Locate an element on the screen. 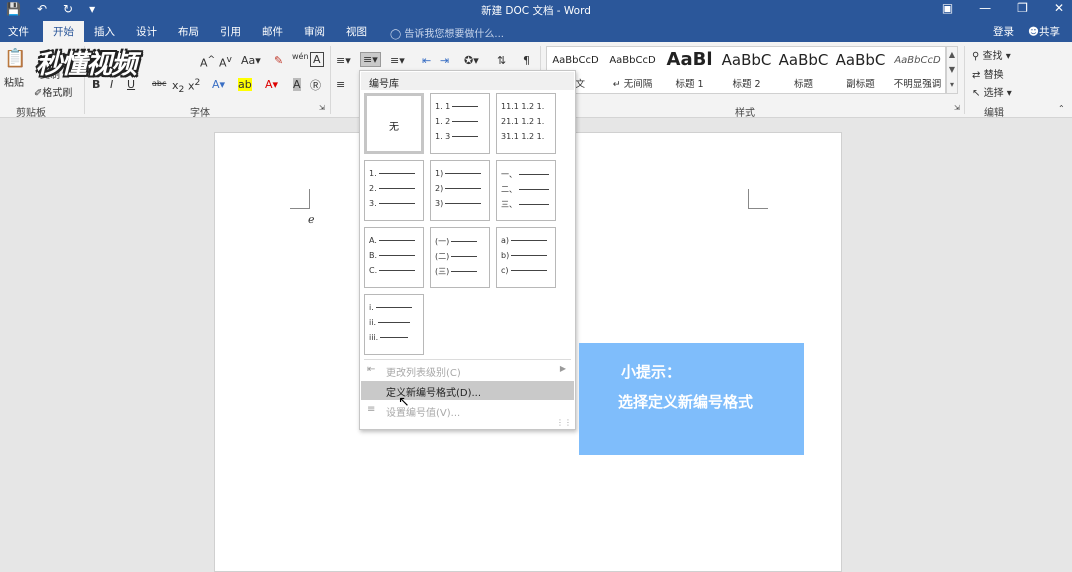  paste-button: 粘贴 is located at coordinates (14, 81).